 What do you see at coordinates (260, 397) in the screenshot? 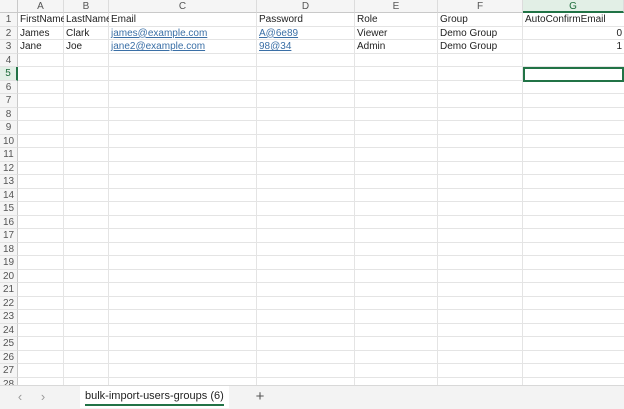
I see `add-sheet-button: +` at bounding box center [260, 397].